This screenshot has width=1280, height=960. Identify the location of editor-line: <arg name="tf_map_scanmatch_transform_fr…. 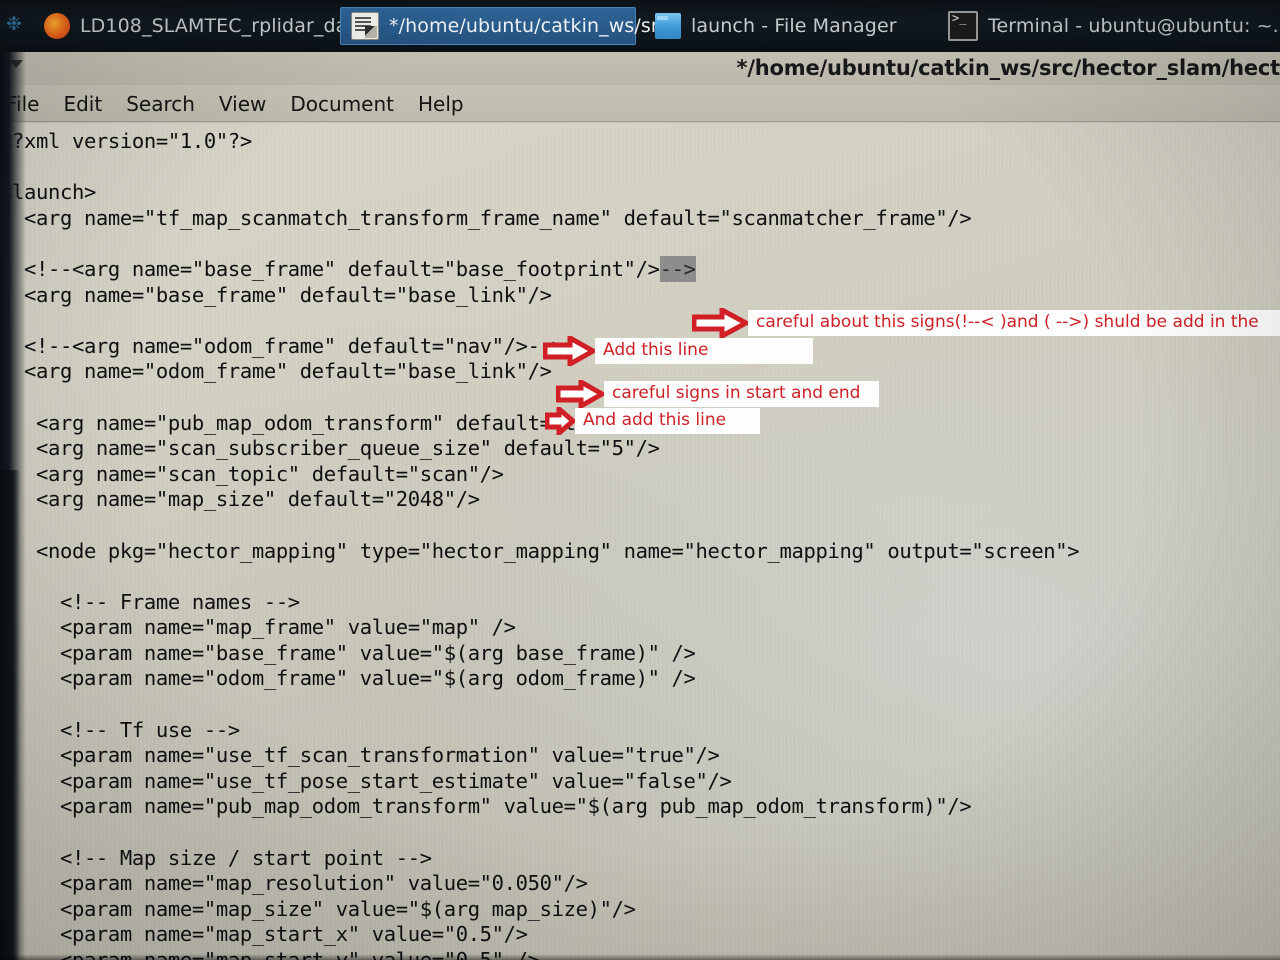
(486, 217).